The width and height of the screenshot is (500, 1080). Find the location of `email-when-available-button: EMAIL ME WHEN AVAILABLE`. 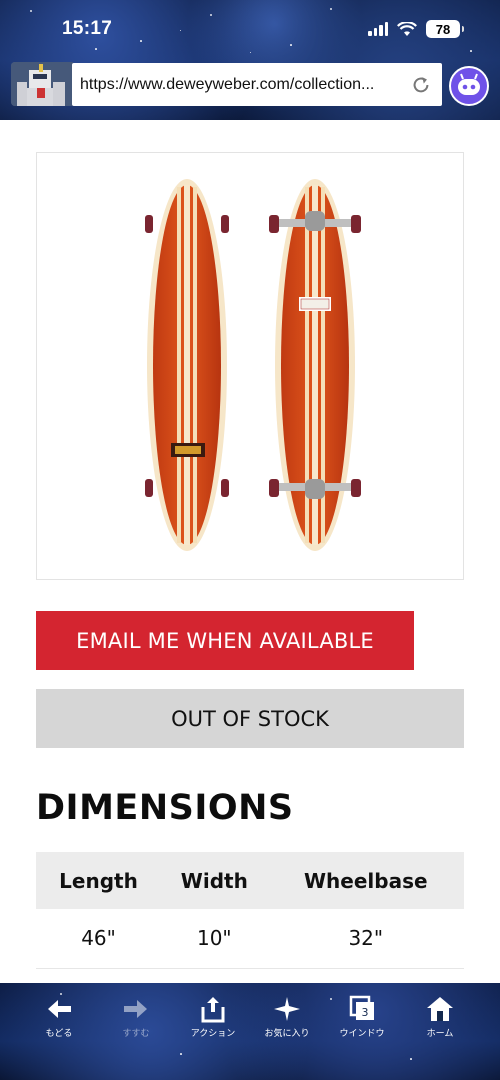

email-when-available-button: EMAIL ME WHEN AVAILABLE is located at coordinates (225, 640).